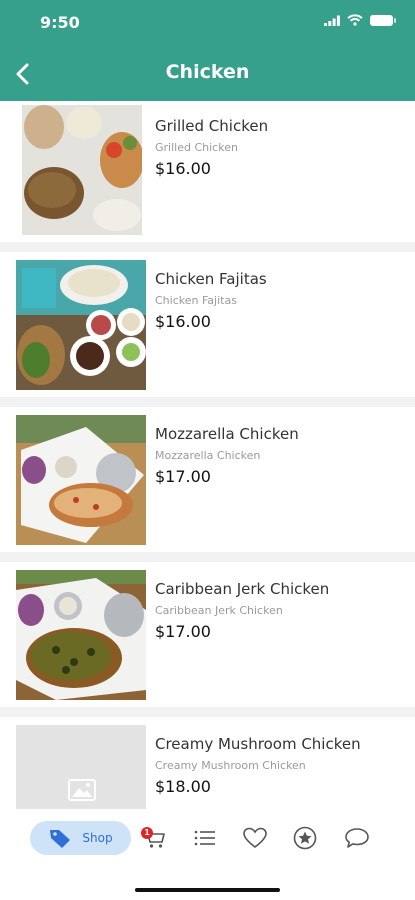 This screenshot has height=900, width=415. Describe the element at coordinates (80, 838) in the screenshot. I see `tab-shop: Shop` at that location.